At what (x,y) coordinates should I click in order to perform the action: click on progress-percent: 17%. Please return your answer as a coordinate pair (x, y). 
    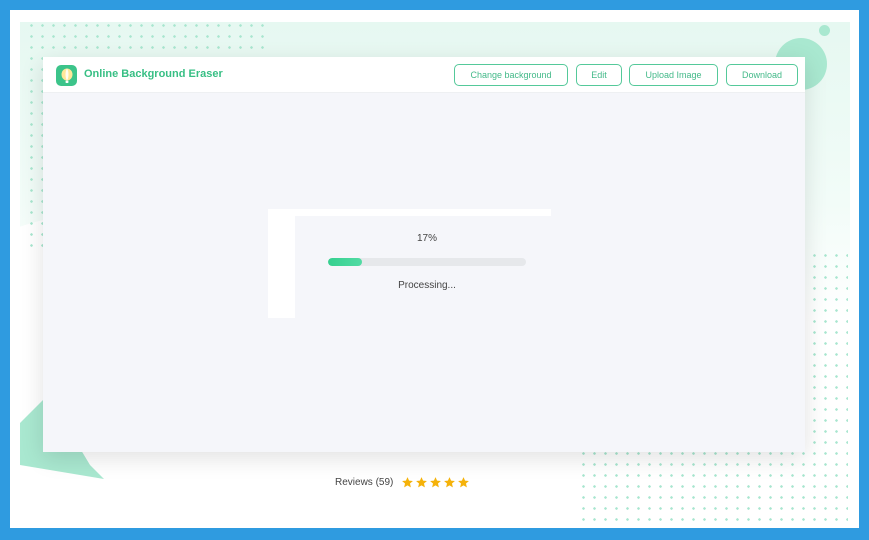
    Looking at the image, I should click on (426, 238).